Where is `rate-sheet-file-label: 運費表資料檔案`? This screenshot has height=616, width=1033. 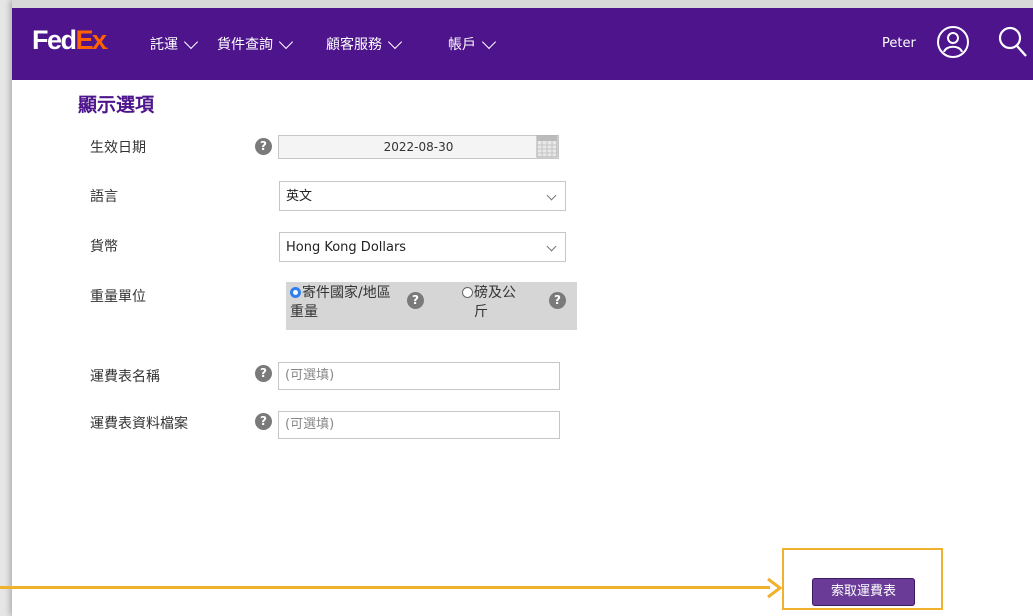 rate-sheet-file-label: 運費表資料檔案 is located at coordinates (139, 424).